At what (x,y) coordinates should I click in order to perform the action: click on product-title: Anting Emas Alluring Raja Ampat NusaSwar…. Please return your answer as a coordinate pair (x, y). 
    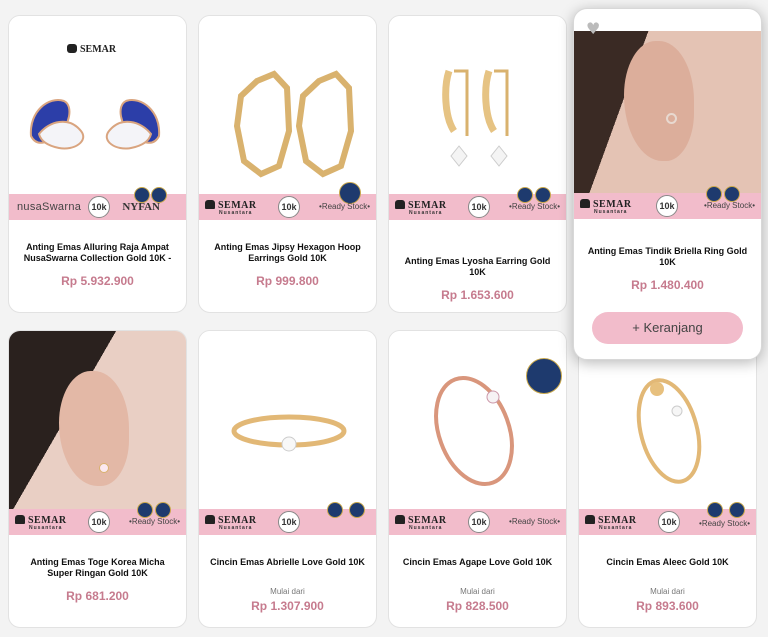
    Looking at the image, I should click on (97, 253).